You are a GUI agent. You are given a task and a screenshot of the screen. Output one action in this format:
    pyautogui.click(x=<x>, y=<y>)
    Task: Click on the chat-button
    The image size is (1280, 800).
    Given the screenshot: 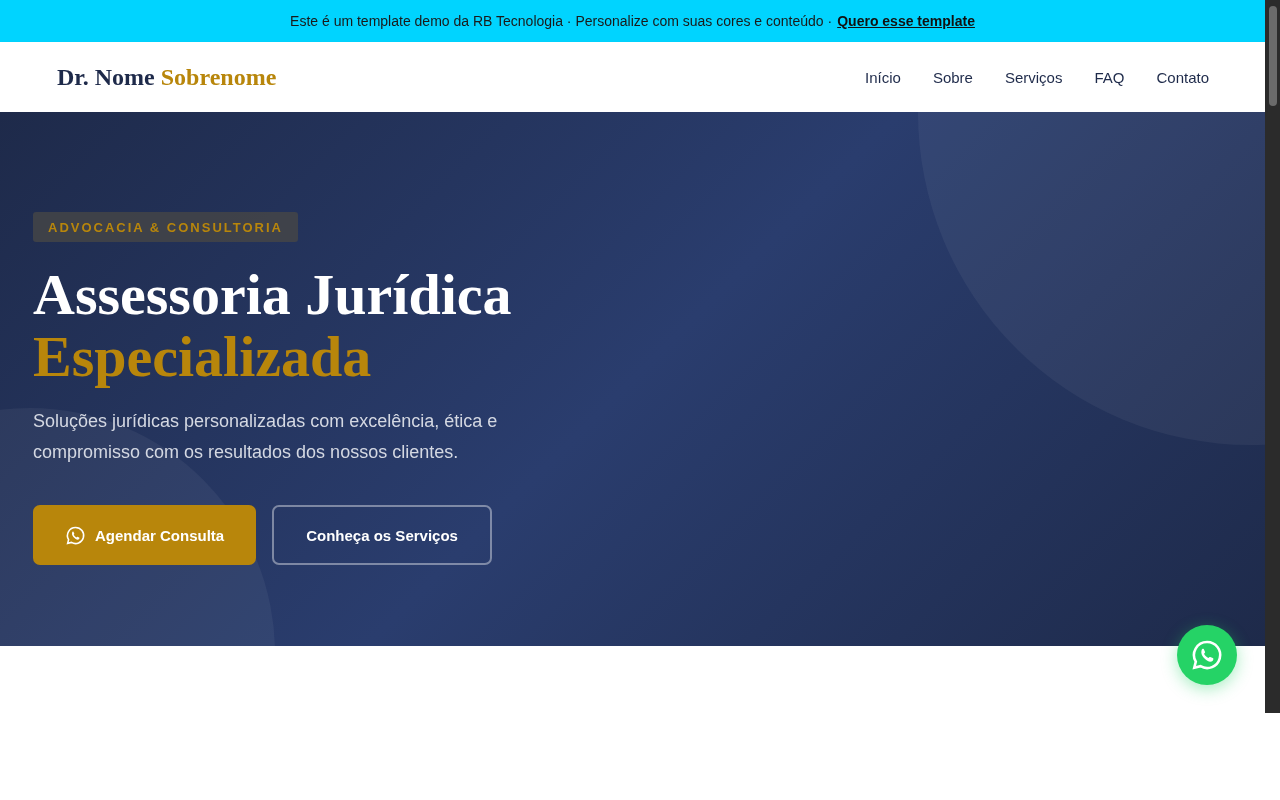 What is the action you would take?
    pyautogui.click(x=1207, y=655)
    